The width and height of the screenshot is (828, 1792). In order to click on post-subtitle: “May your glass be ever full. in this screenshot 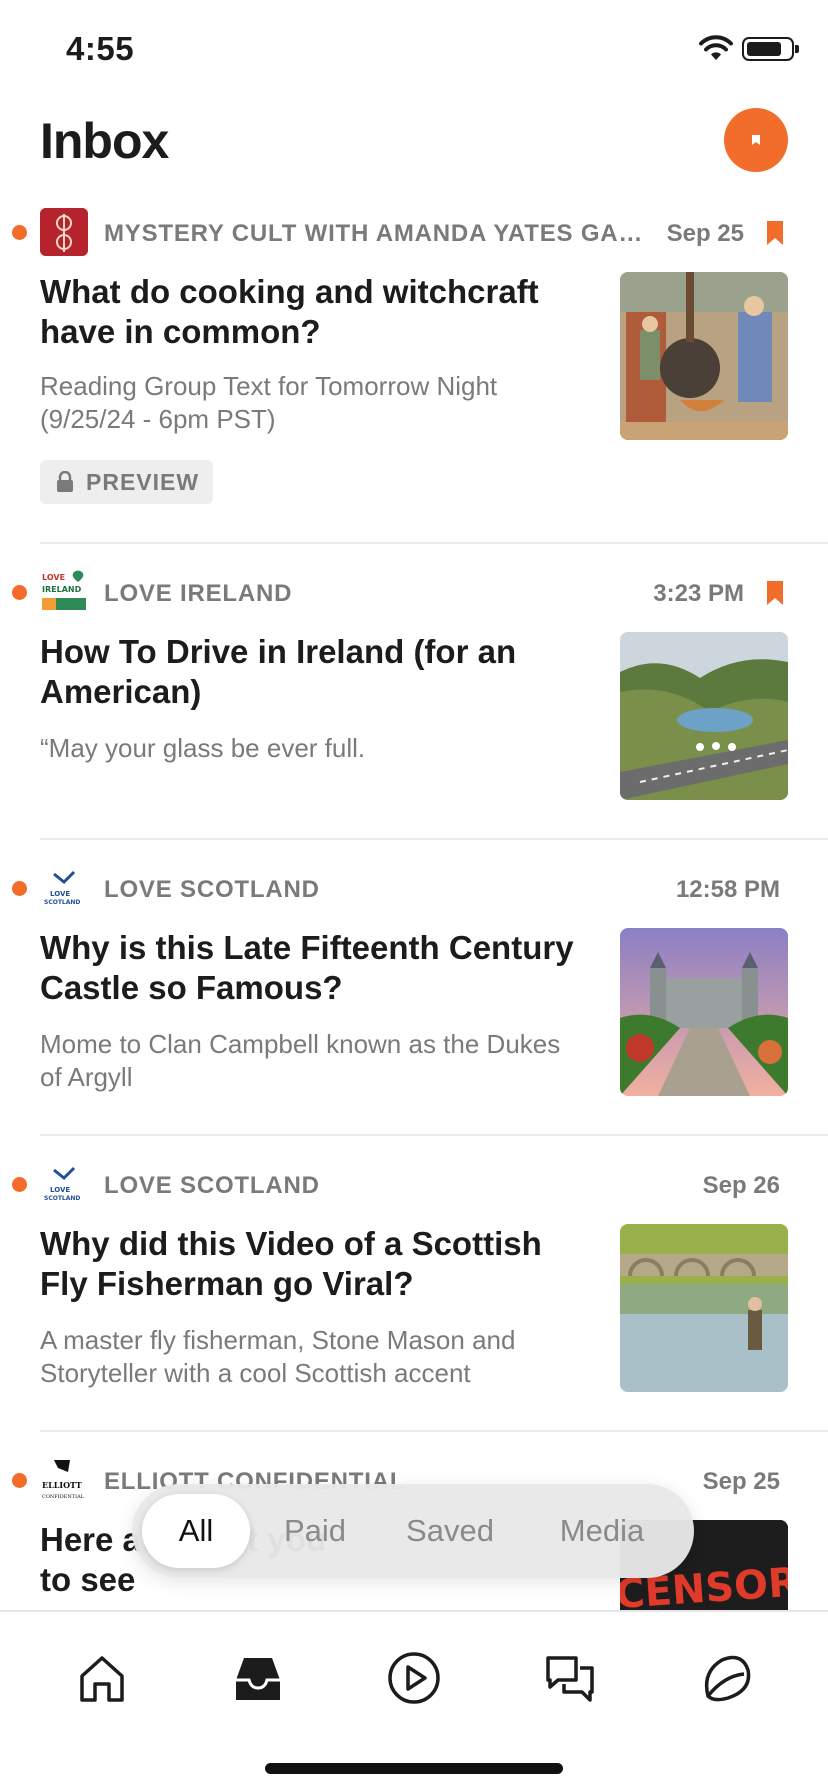, I will do `click(203, 748)`.